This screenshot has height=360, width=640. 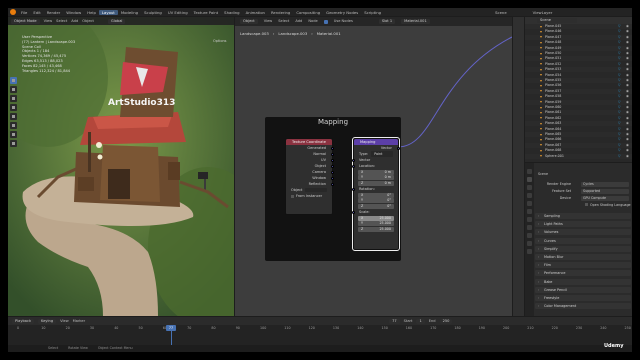 What do you see at coordinates (578, 107) in the screenshot?
I see `outliner-item: Plane.060 ▽ ◉` at bounding box center [578, 107].